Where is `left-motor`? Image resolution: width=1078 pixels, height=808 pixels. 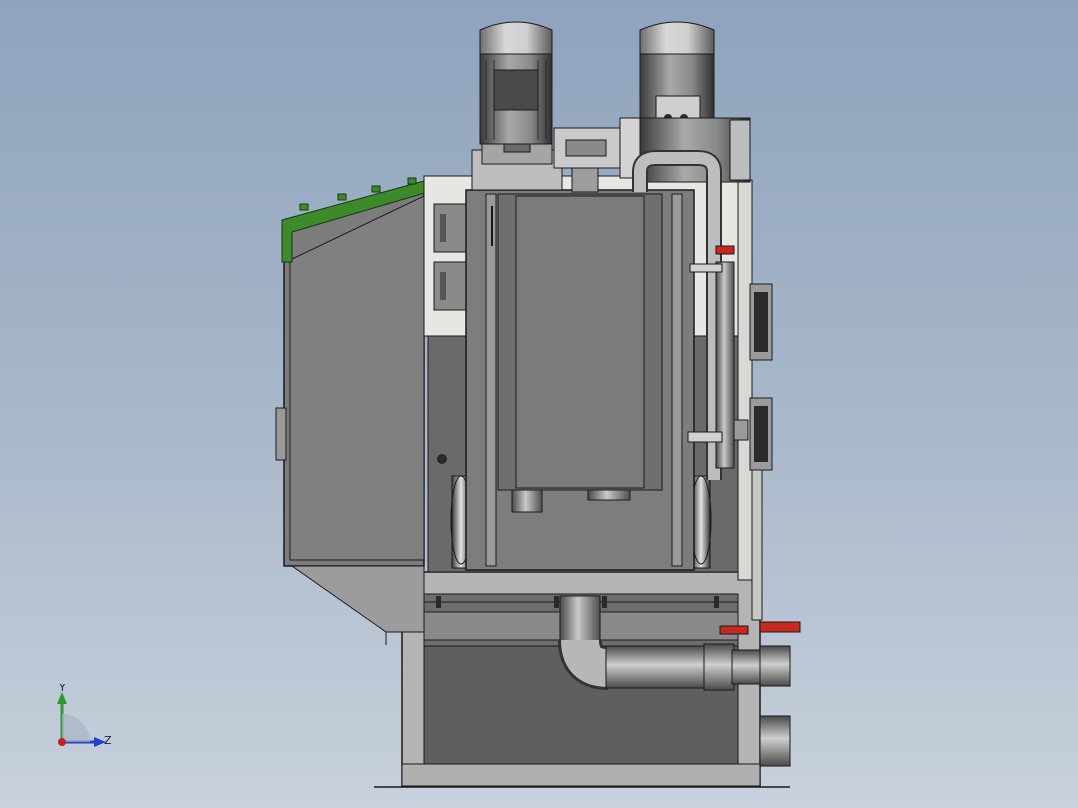
left-motor is located at coordinates (517, 106).